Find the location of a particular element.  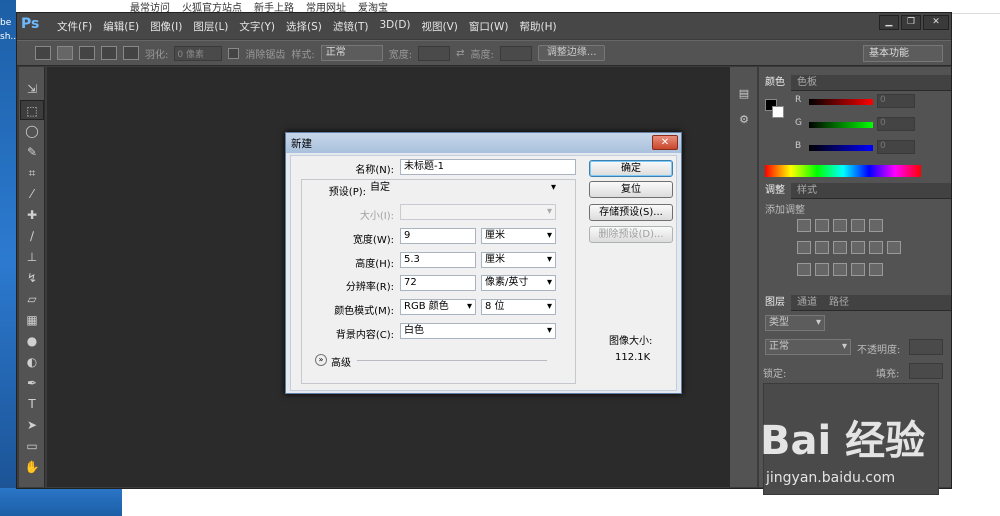

tab-layers: 图层 is located at coordinates (775, 302).